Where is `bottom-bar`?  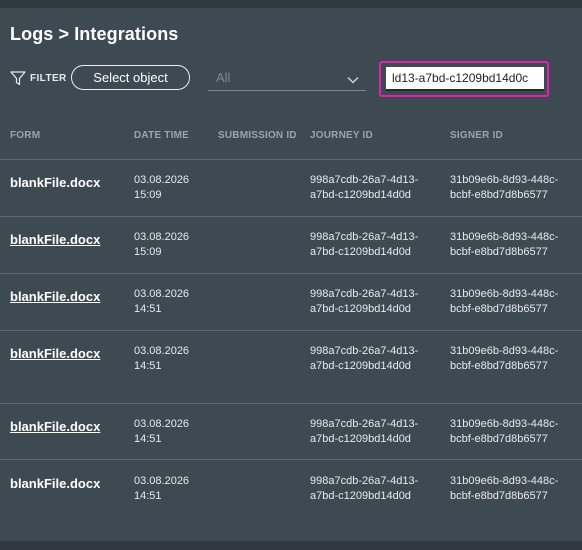 bottom-bar is located at coordinates (291, 545).